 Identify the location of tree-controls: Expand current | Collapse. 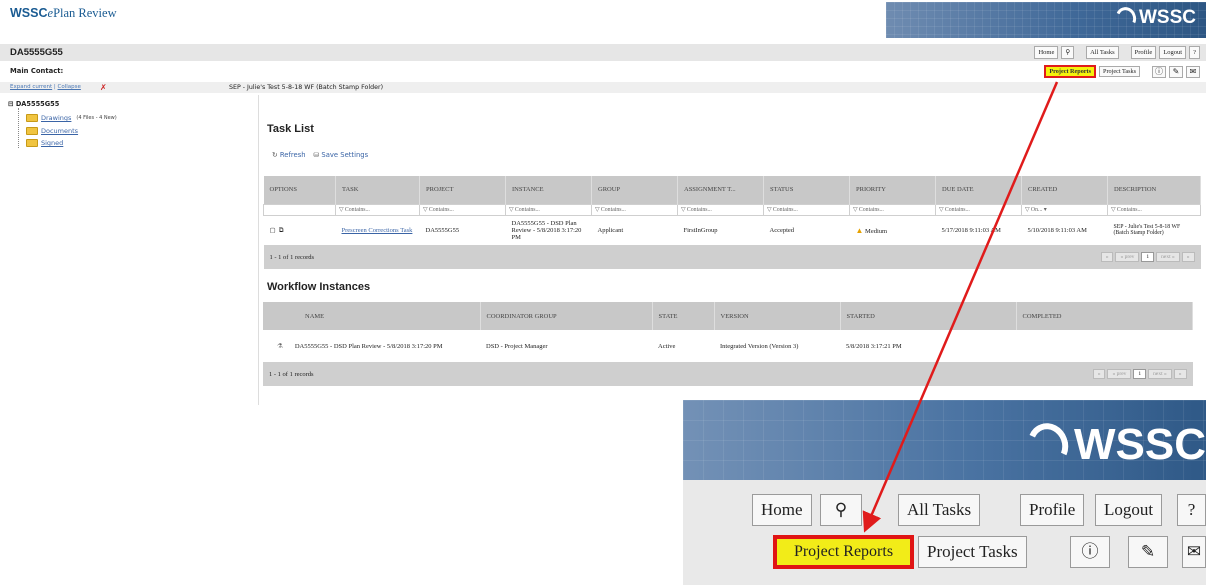
(45, 87).